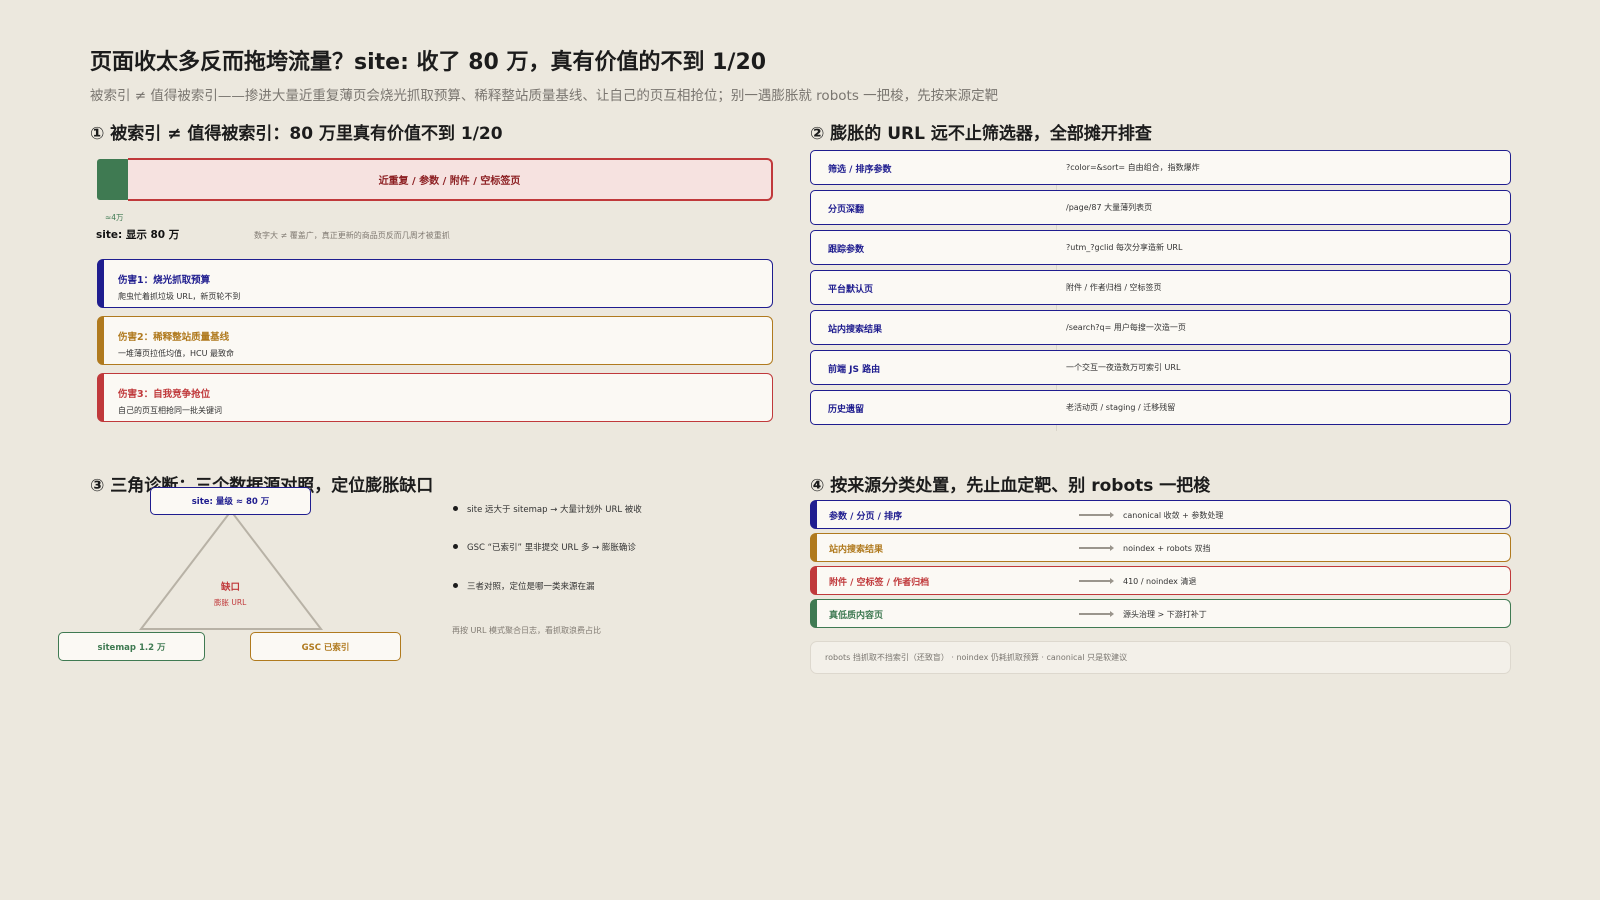  I want to click on url-source-desc: ?utm_?gclid 每次分享造新 URL, so click(1124, 247).